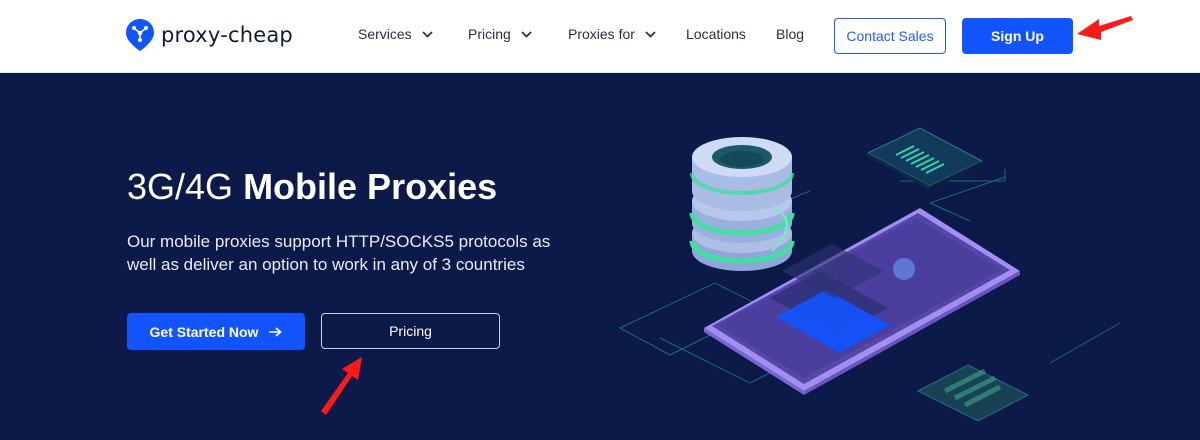 Image resolution: width=1200 pixels, height=440 pixels. I want to click on hero-title: 3G/4G Mobile Proxies, so click(312, 187).